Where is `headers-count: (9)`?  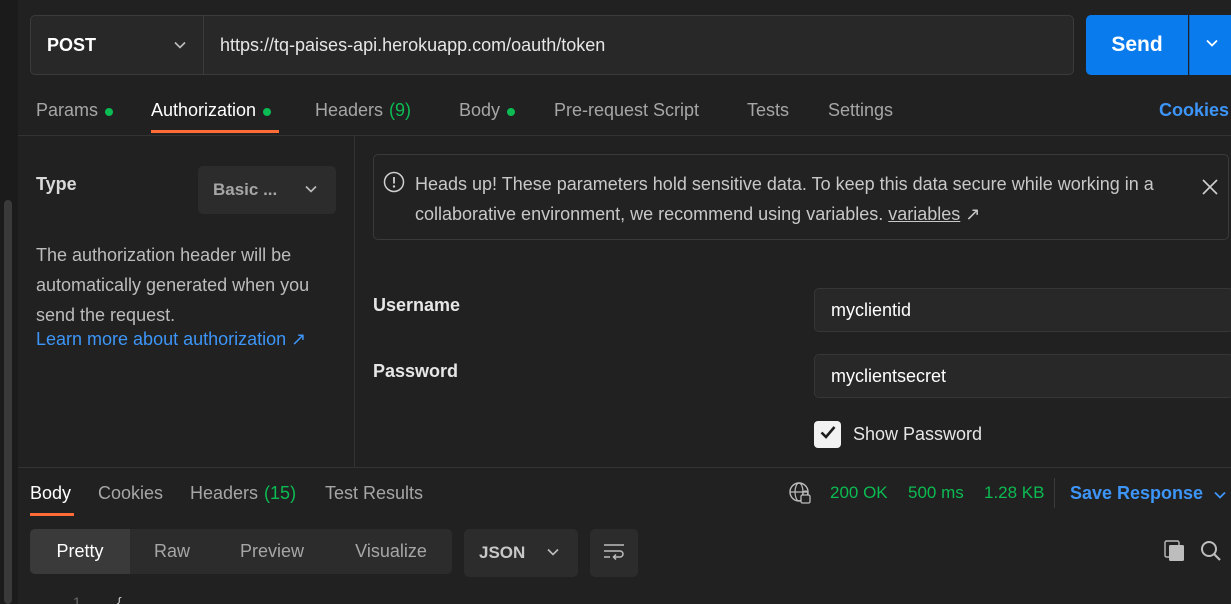
headers-count: (9) is located at coordinates (400, 110).